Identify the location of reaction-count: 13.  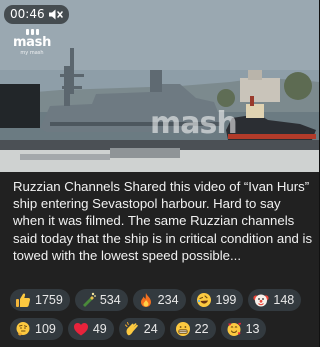
(252, 329).